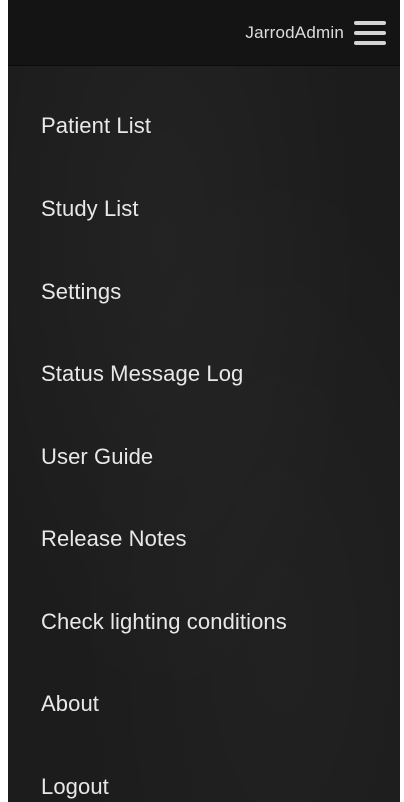 This screenshot has height=802, width=404. What do you see at coordinates (204, 292) in the screenshot?
I see `menu-item-settings: Settings` at bounding box center [204, 292].